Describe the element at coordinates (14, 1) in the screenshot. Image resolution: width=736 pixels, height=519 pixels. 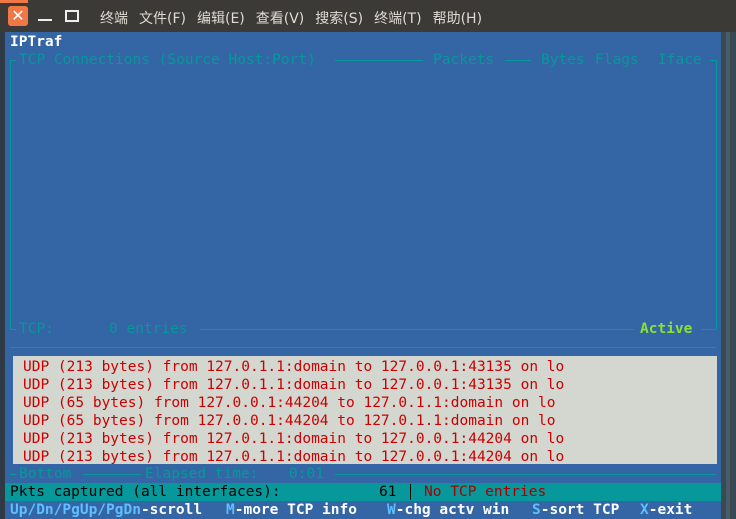
I see `titlebar-accent` at that location.